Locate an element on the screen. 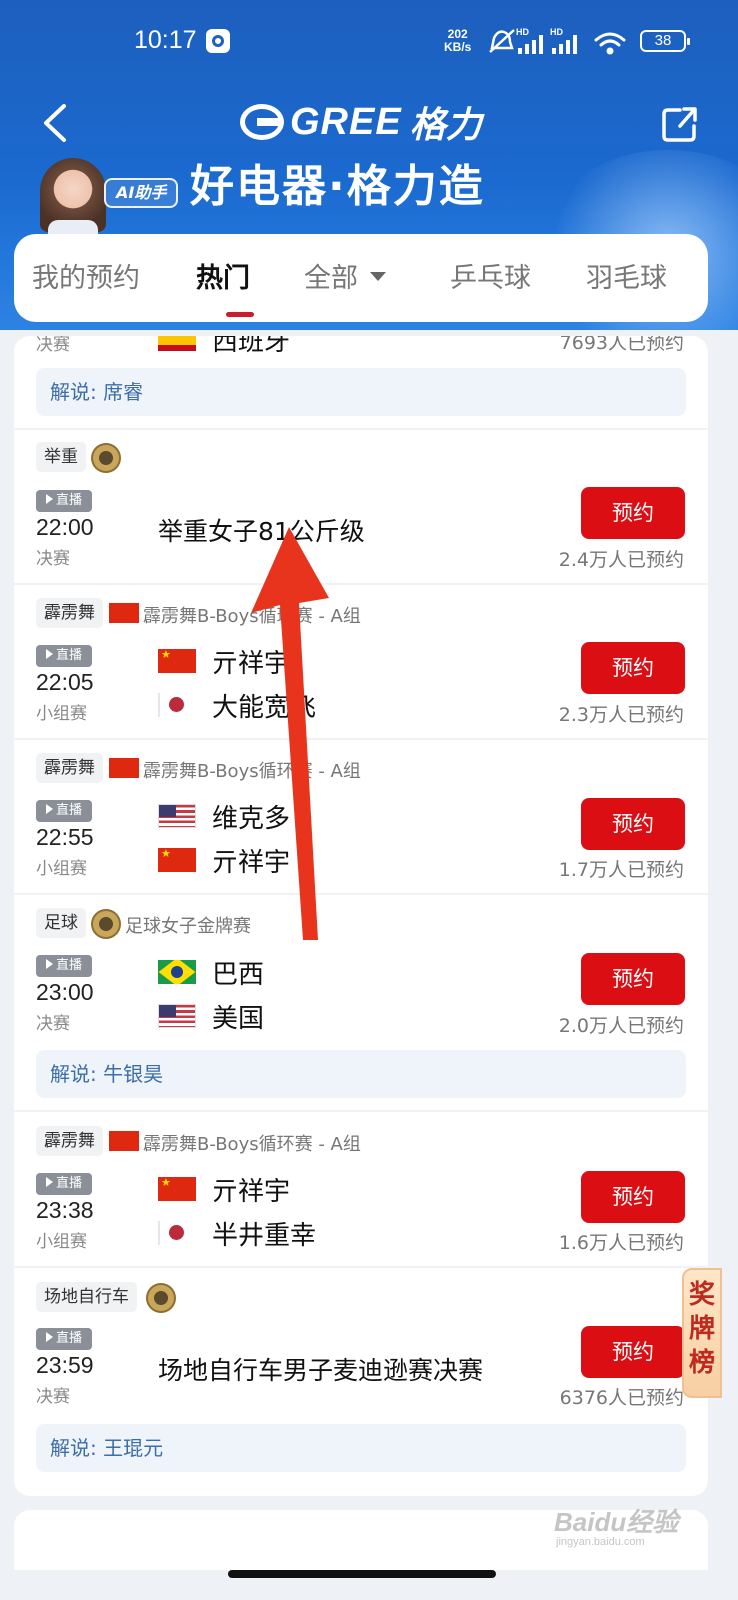 The width and height of the screenshot is (738, 1600). wifi-icon is located at coordinates (610, 43).